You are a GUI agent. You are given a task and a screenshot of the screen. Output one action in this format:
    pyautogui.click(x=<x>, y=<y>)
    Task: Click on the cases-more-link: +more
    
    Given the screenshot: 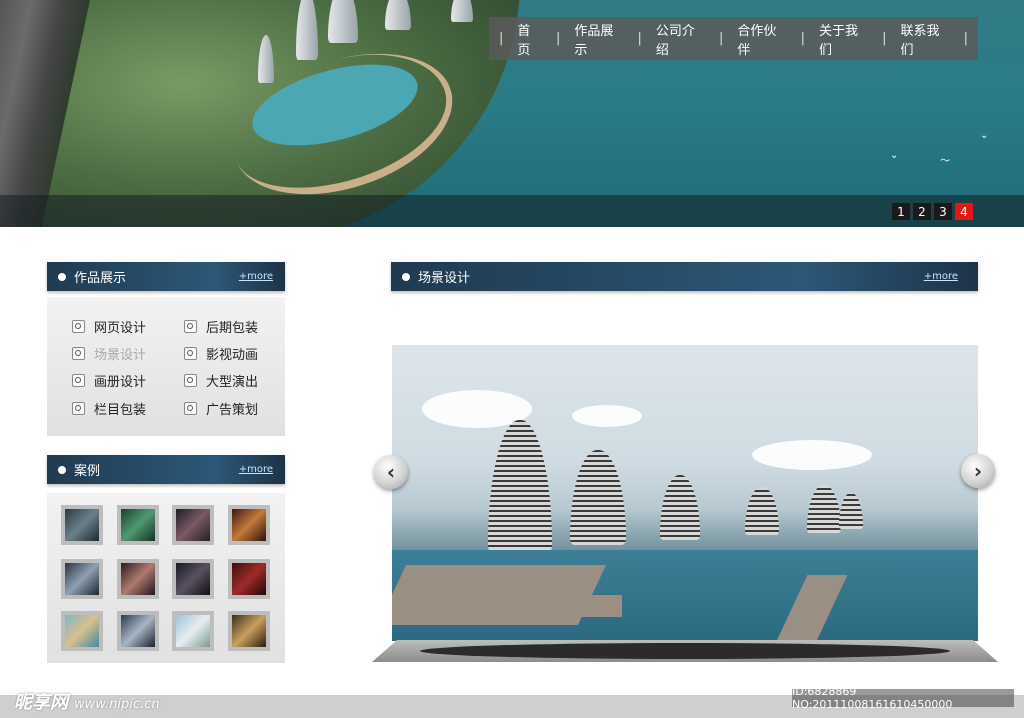 What is the action you would take?
    pyautogui.click(x=256, y=469)
    